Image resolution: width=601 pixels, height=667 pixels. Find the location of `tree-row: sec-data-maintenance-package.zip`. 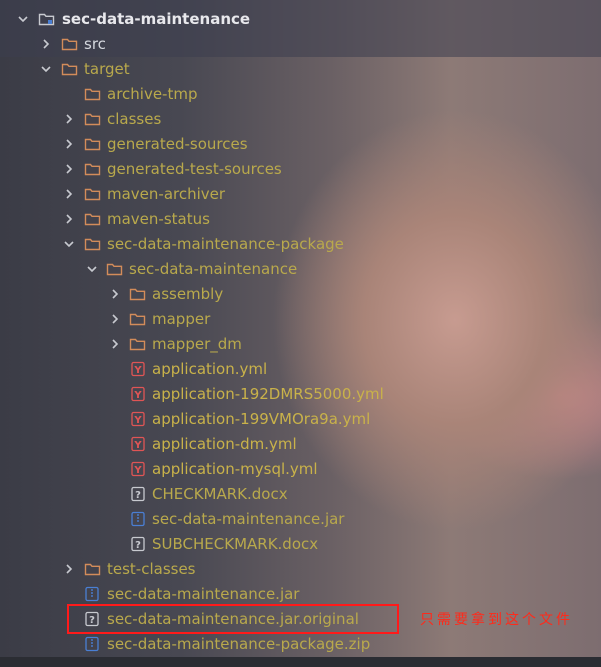

tree-row: sec-data-maintenance-package.zip is located at coordinates (300, 644).